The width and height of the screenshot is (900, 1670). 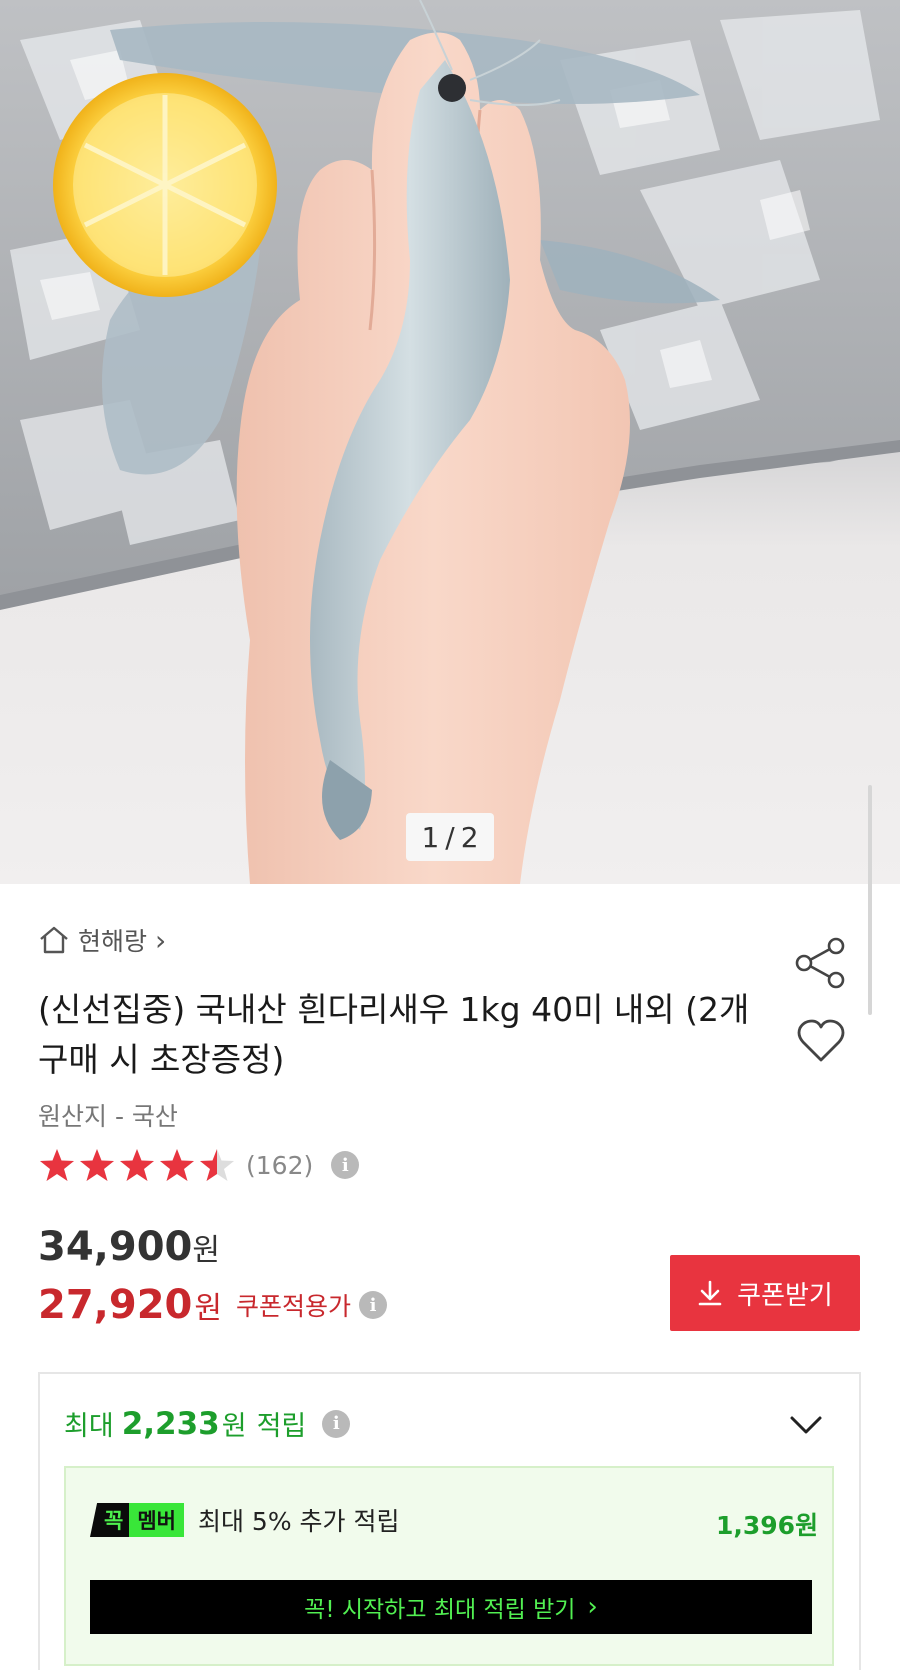 What do you see at coordinates (108, 1116) in the screenshot?
I see `product-origin: 원산지 - 국산` at bounding box center [108, 1116].